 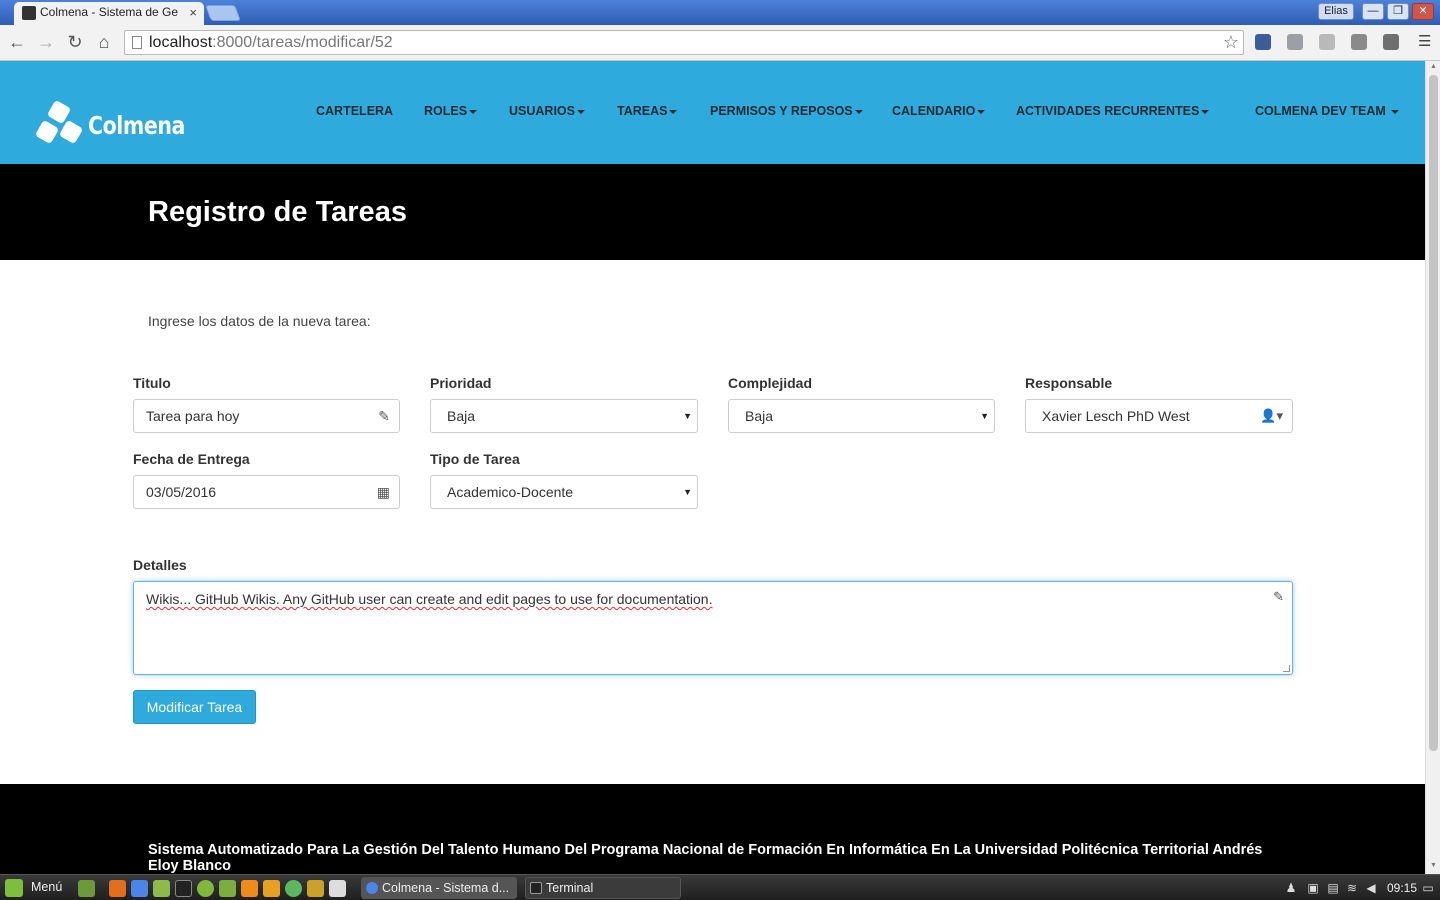 I want to click on user-dropdown-icon: 👤▾, so click(x=1271, y=415).